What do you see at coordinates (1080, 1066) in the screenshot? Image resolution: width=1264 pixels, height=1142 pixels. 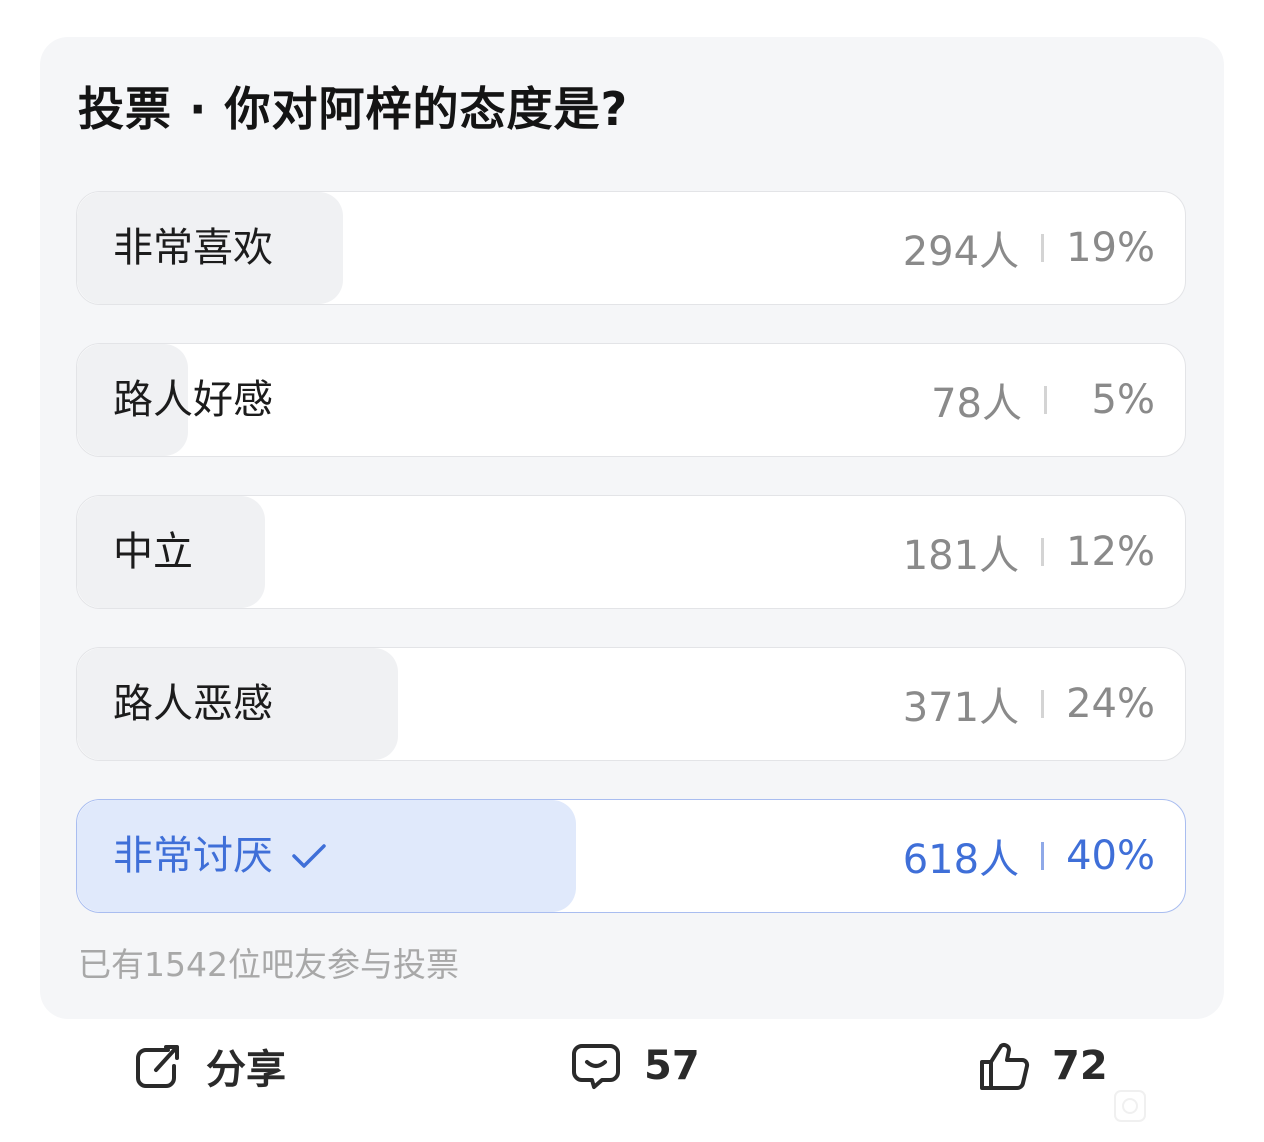 I see `like-count: 72` at bounding box center [1080, 1066].